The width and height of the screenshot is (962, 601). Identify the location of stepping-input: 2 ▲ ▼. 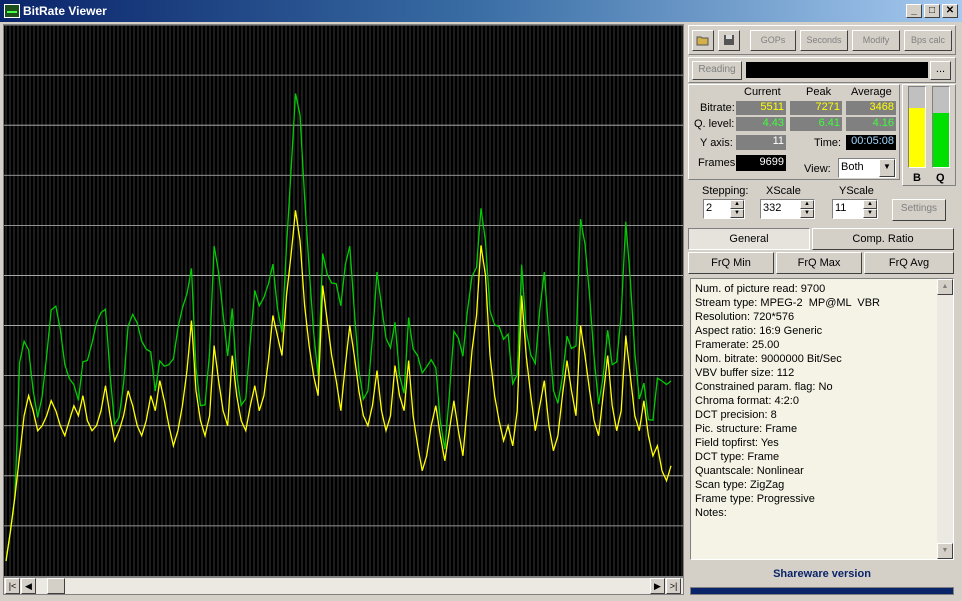
(724, 209).